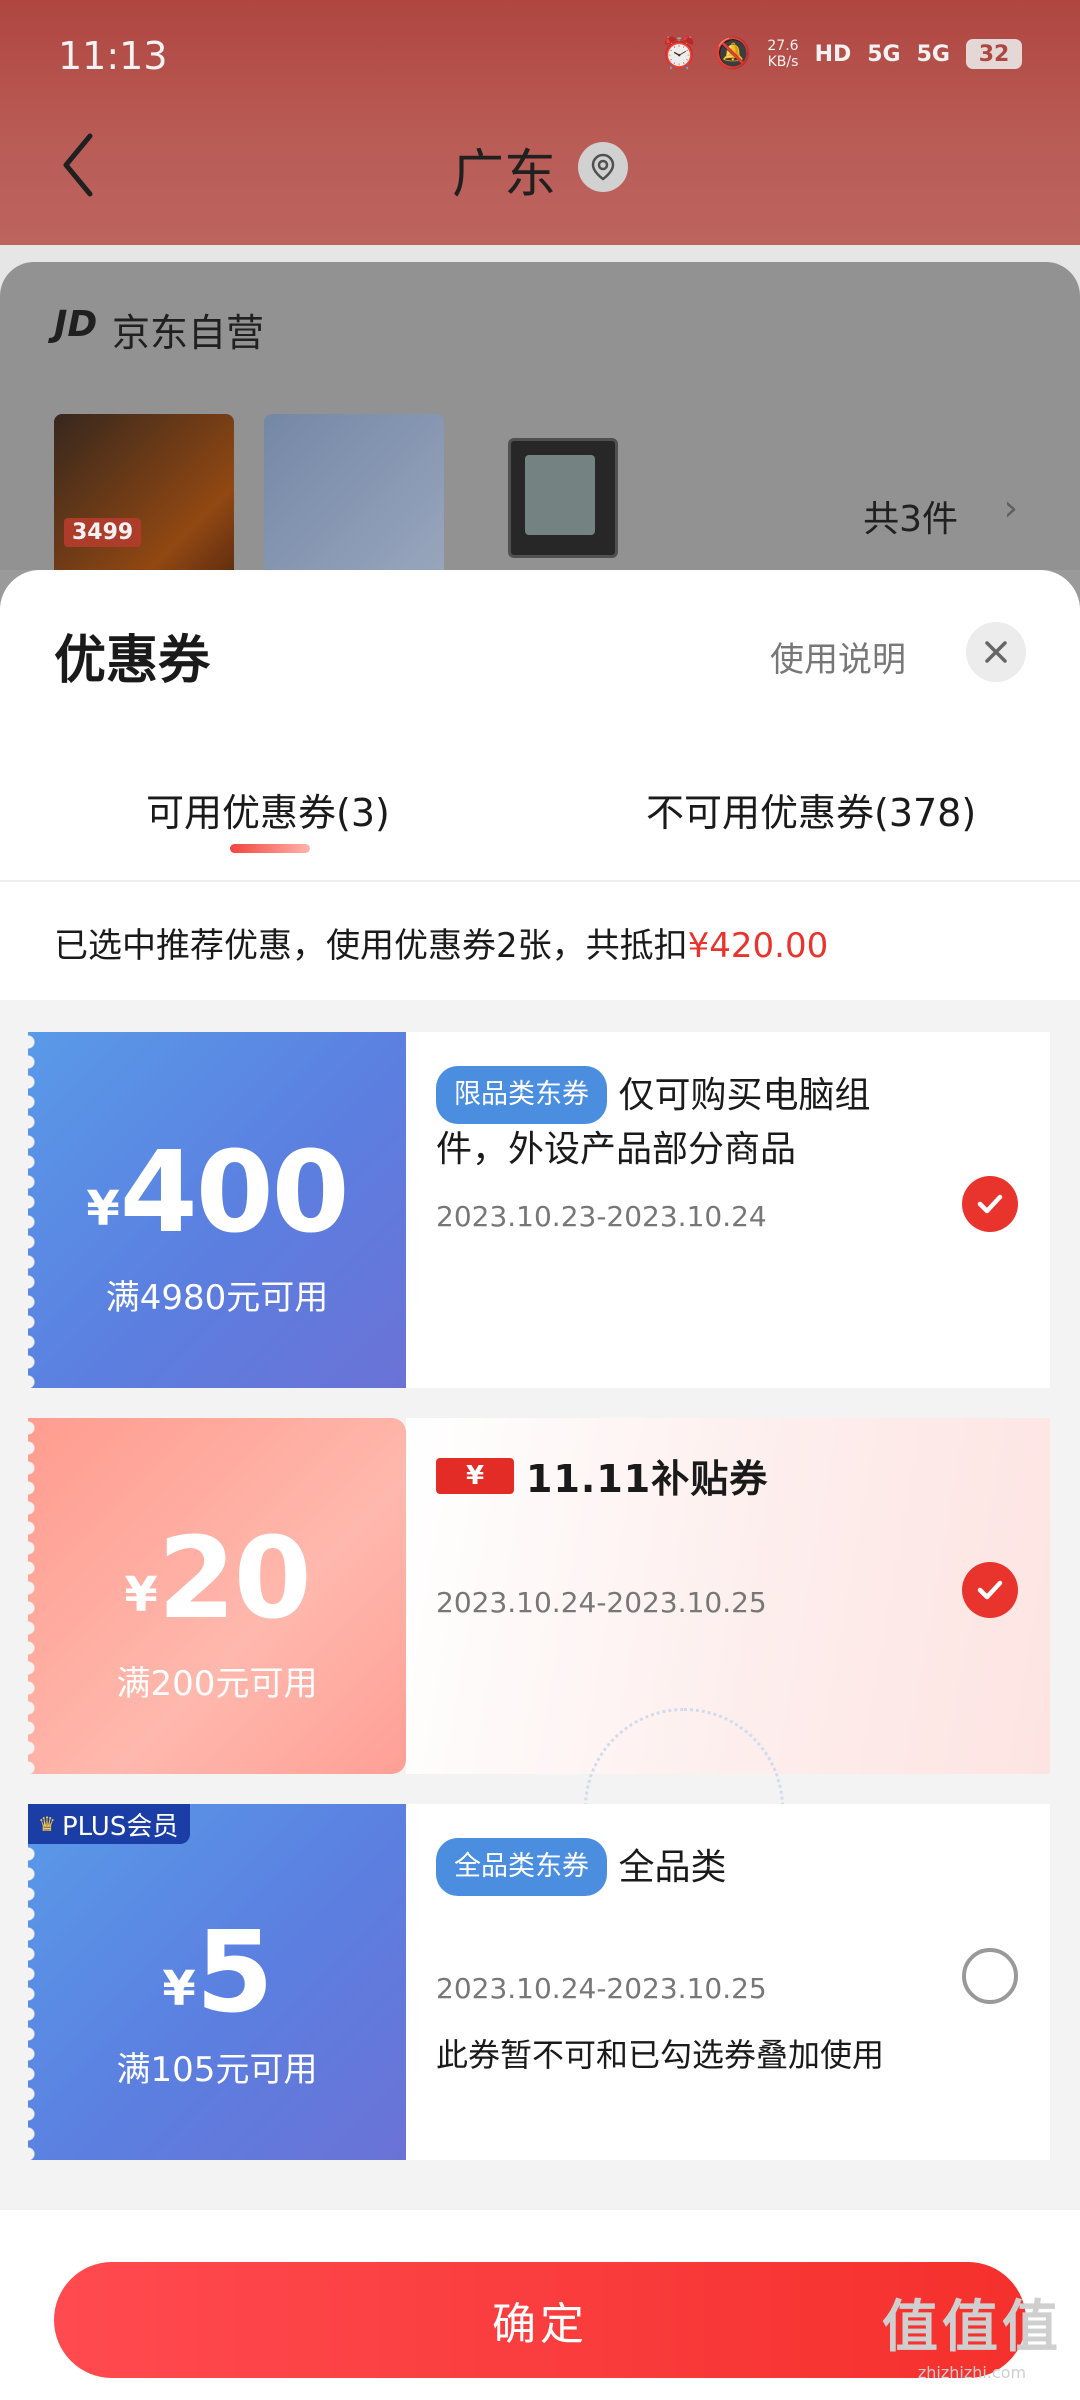  I want to click on confirm-button: 确定, so click(540, 2320).